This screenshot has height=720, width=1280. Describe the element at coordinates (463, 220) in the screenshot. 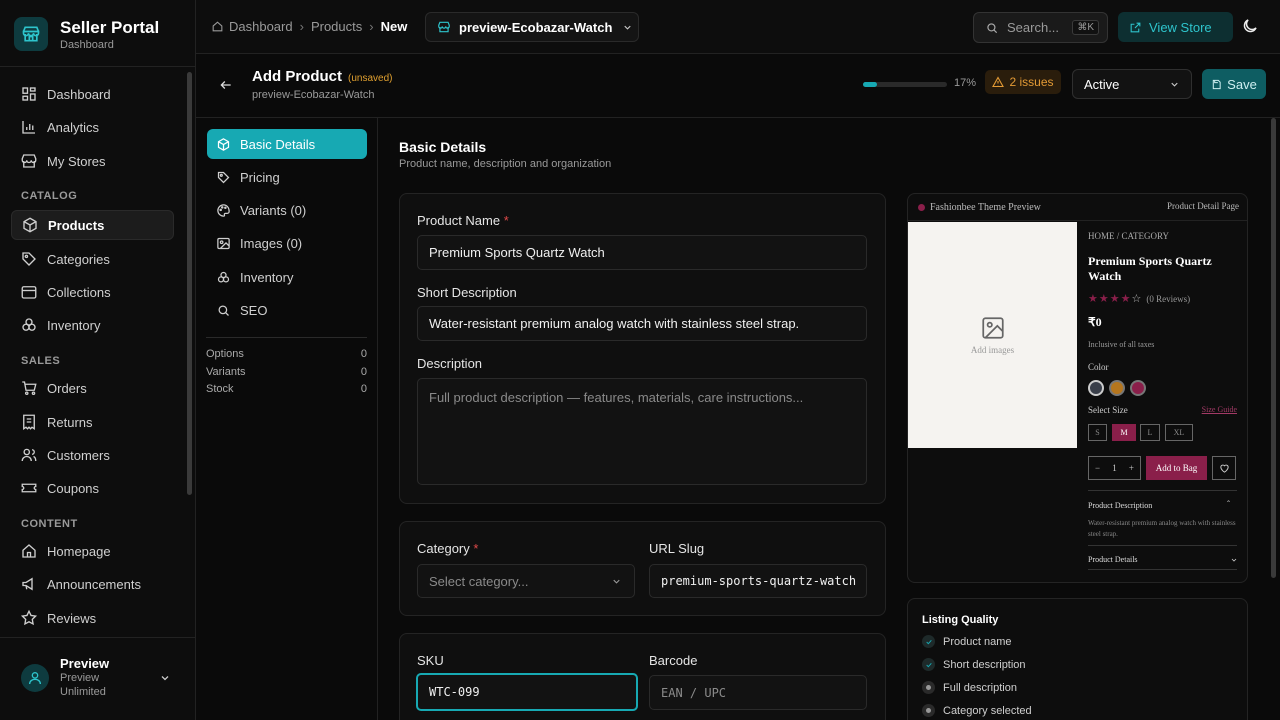

I see `product-name-label: Product Name *` at that location.